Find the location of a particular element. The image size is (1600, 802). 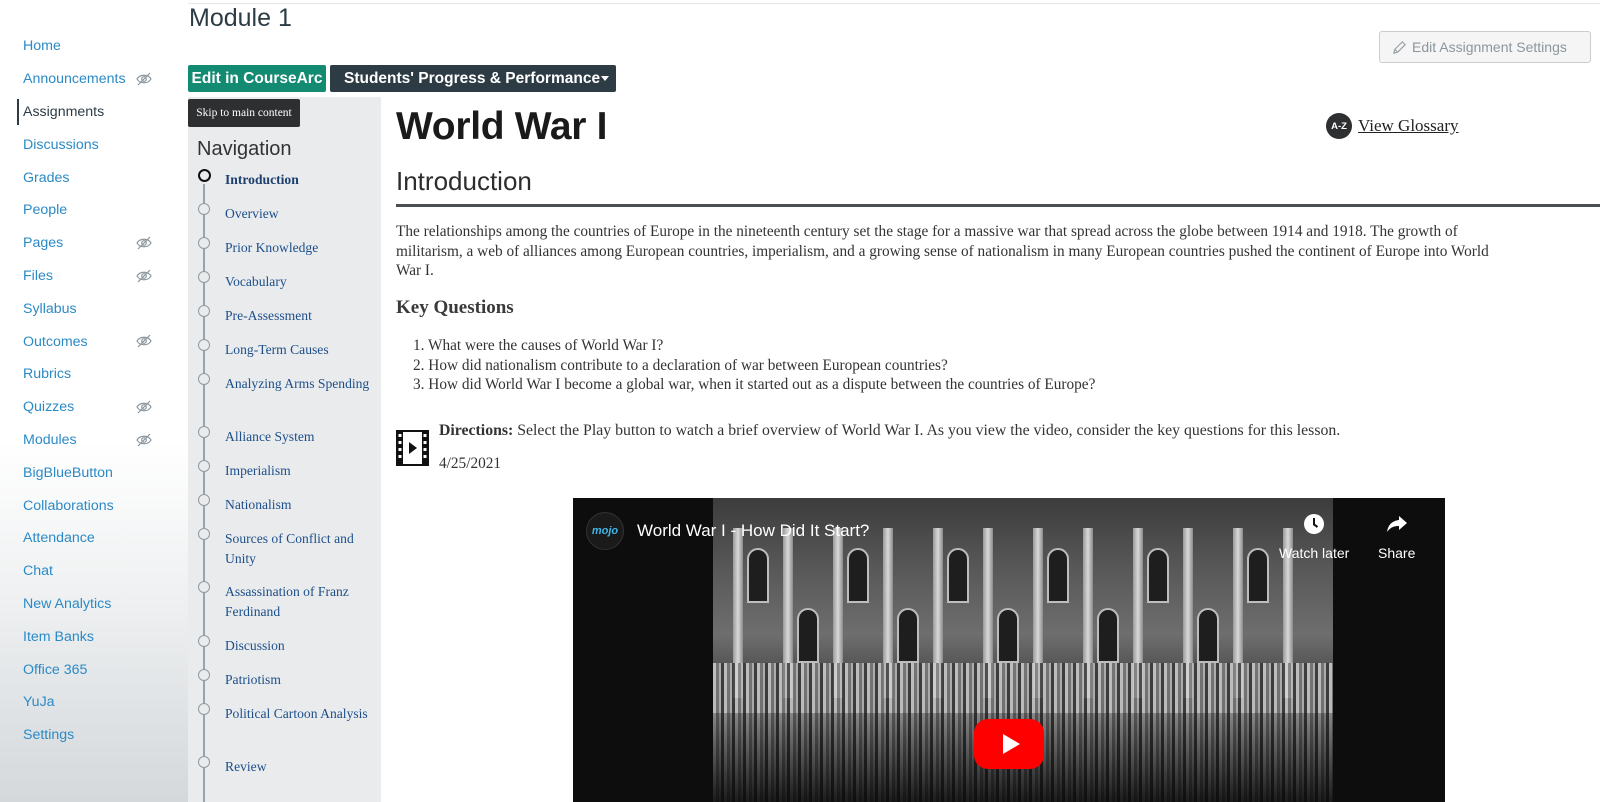

course-nav-item: Files is located at coordinates (94, 276).